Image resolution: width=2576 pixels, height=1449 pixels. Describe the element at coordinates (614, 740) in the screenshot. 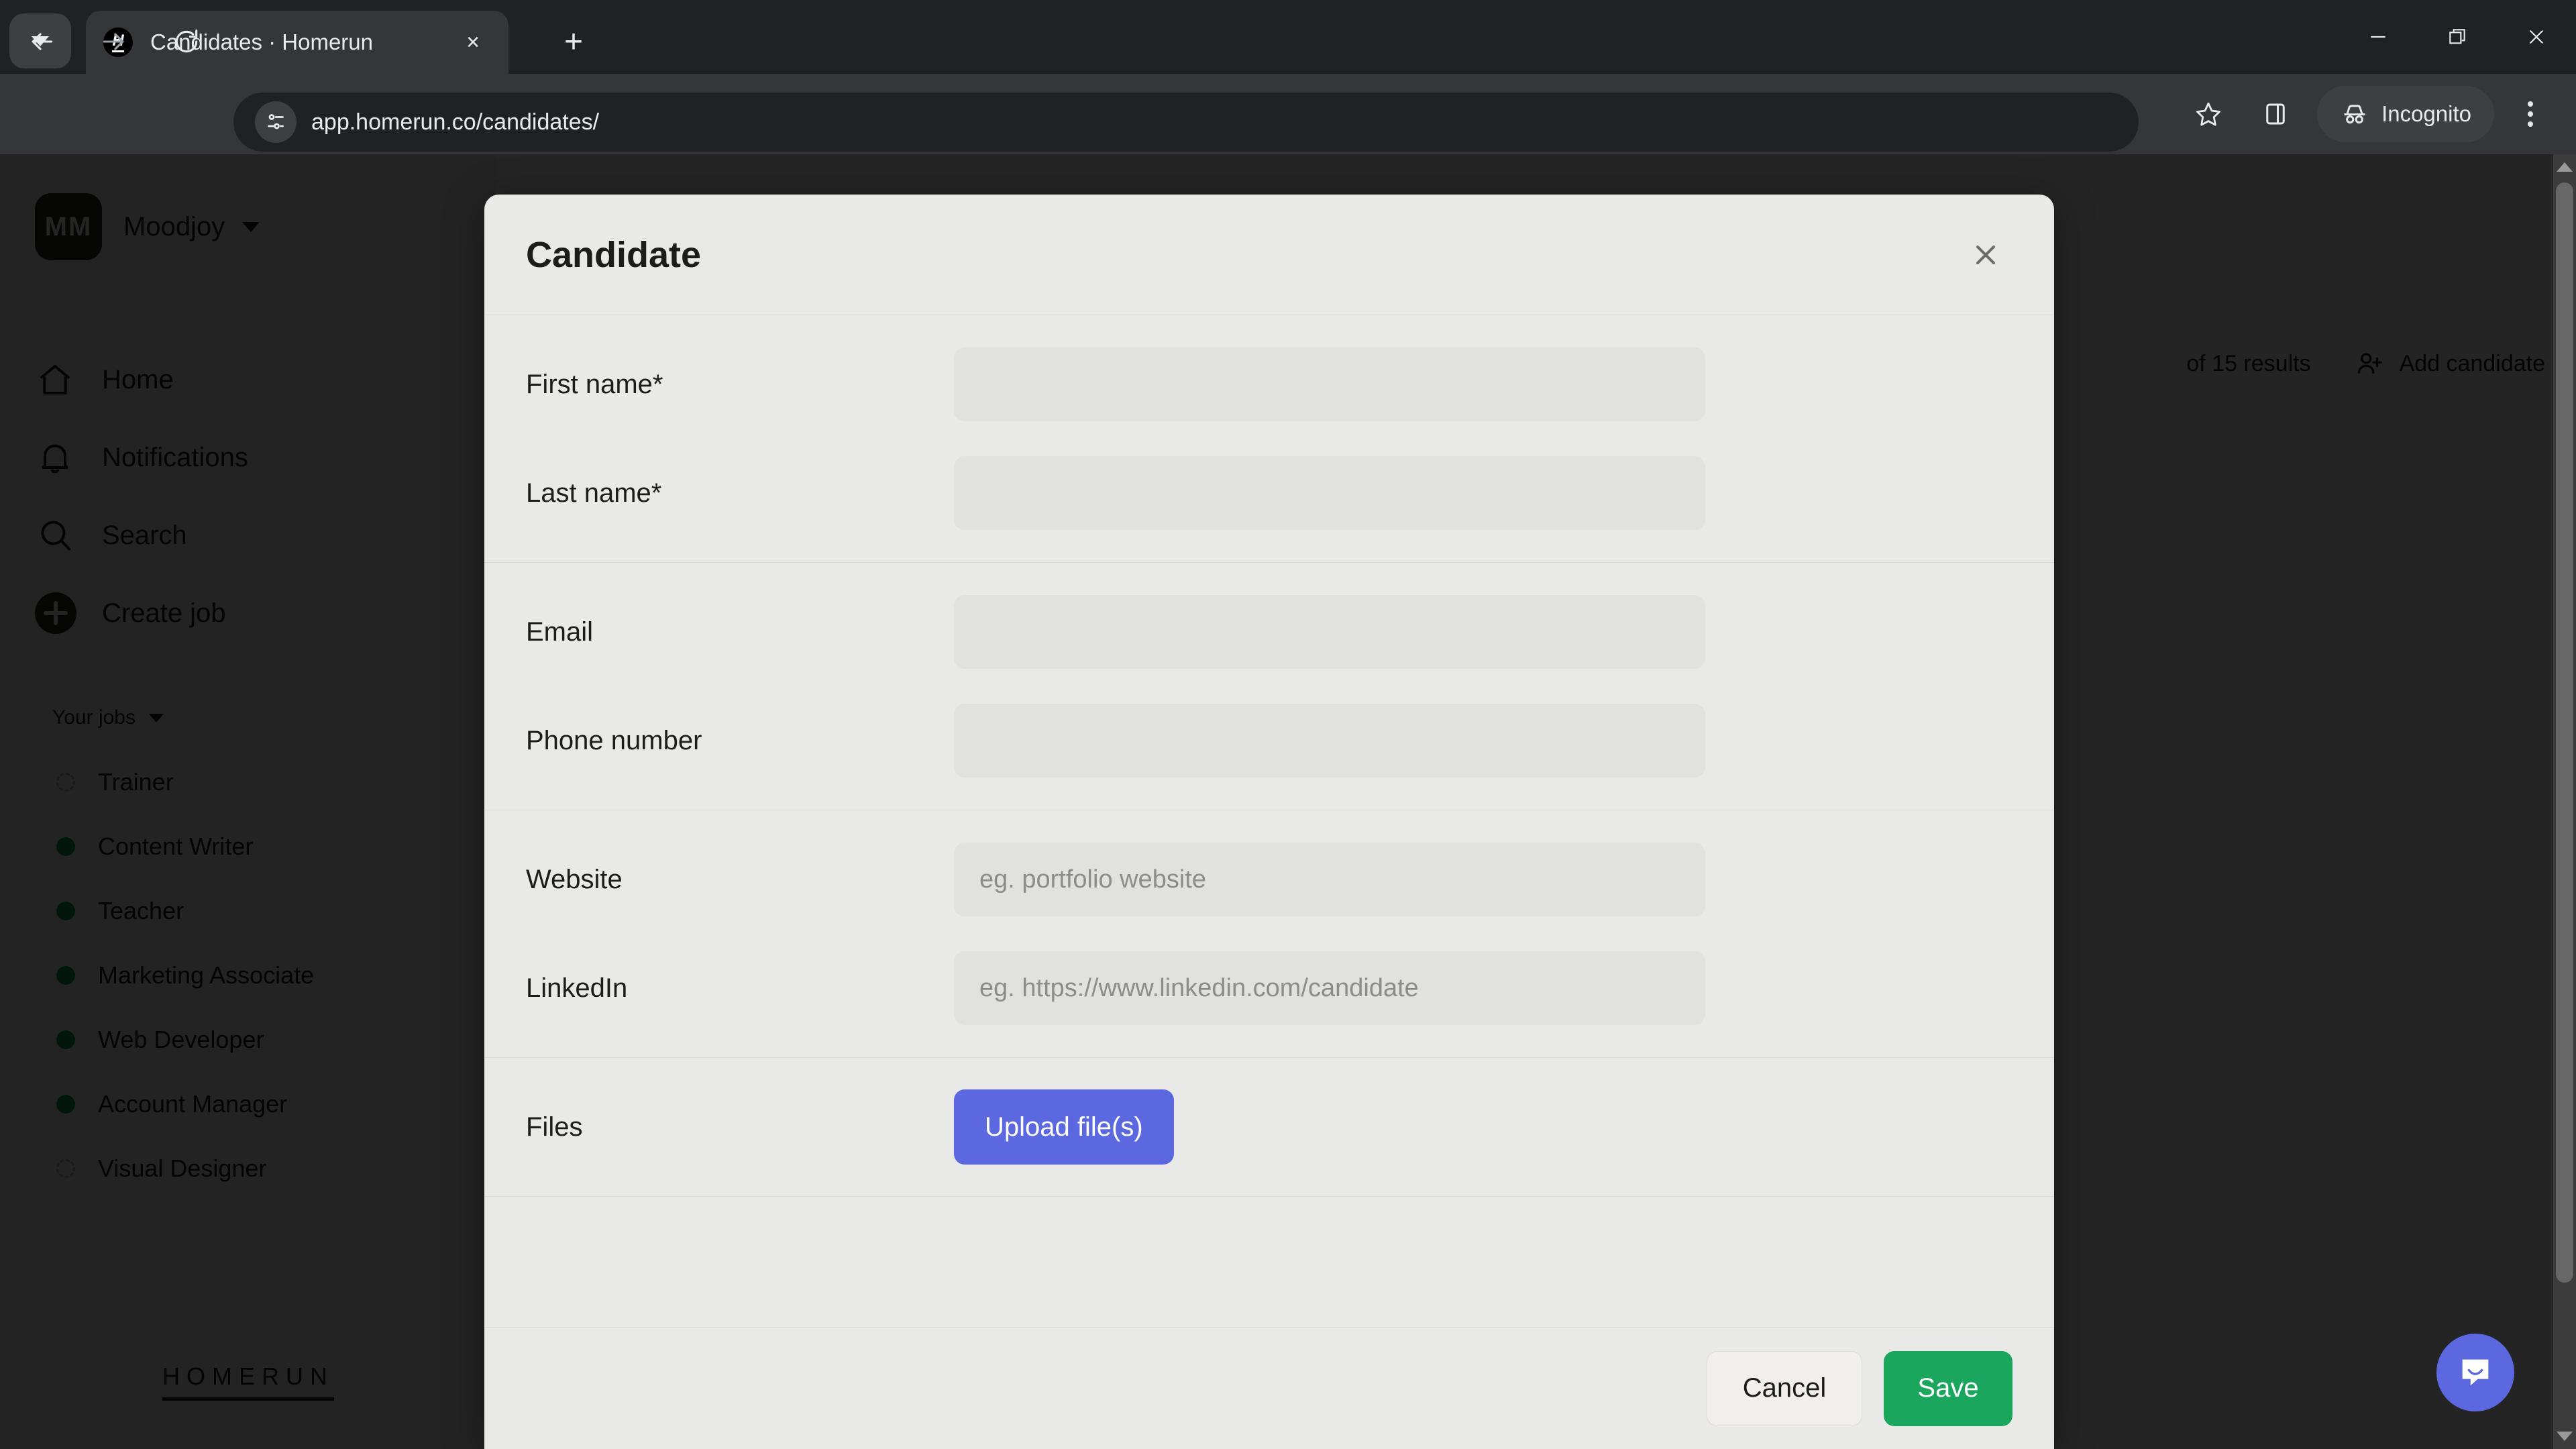

I see `field-label: Phone number` at that location.